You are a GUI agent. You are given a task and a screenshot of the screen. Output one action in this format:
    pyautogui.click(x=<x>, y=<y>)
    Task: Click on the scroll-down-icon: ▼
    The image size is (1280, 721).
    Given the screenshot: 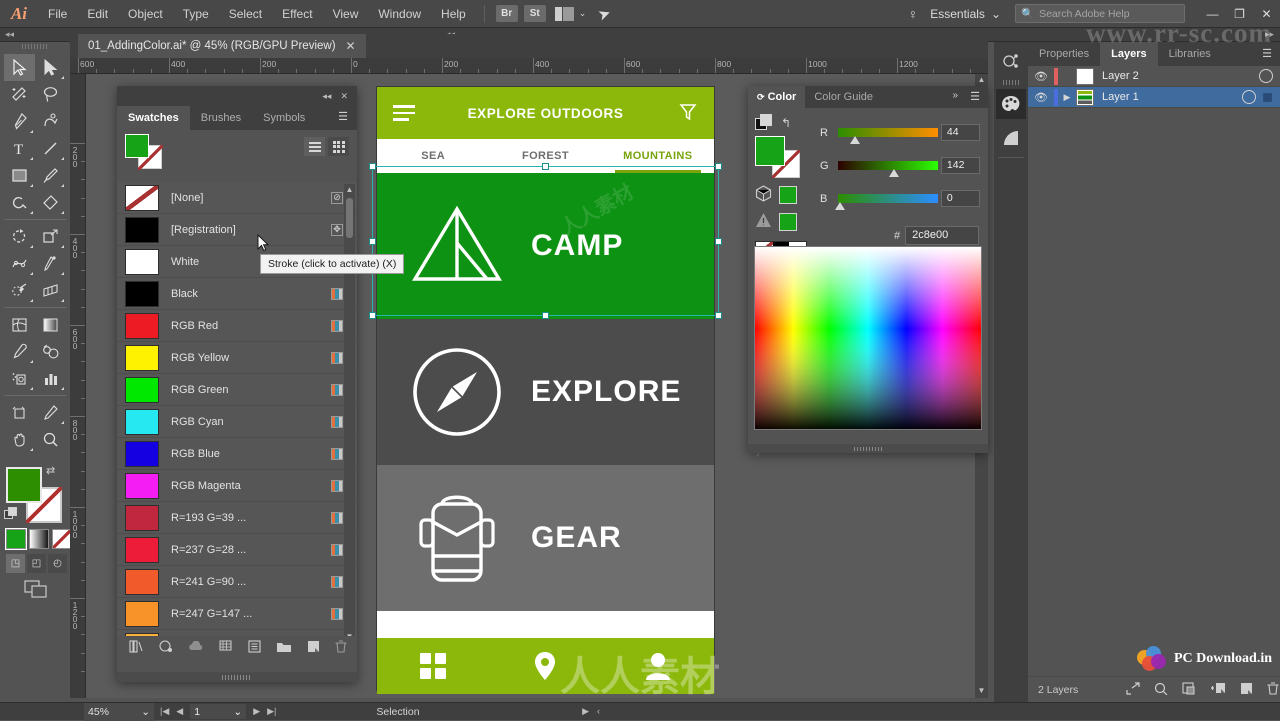 What is the action you would take?
    pyautogui.click(x=981, y=691)
    